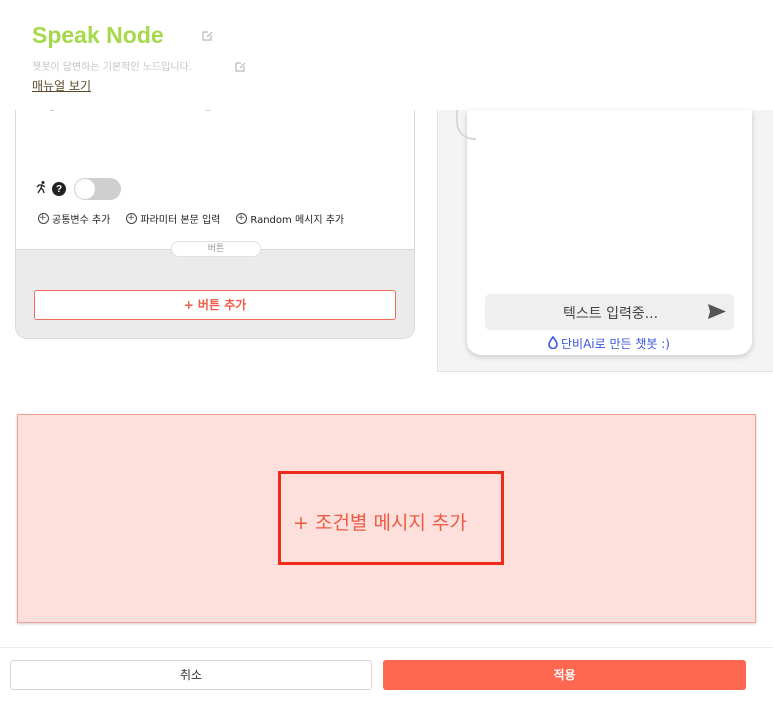 Image resolution: width=773 pixels, height=701 pixels. Describe the element at coordinates (564, 675) in the screenshot. I see `apply-button: 적용` at that location.